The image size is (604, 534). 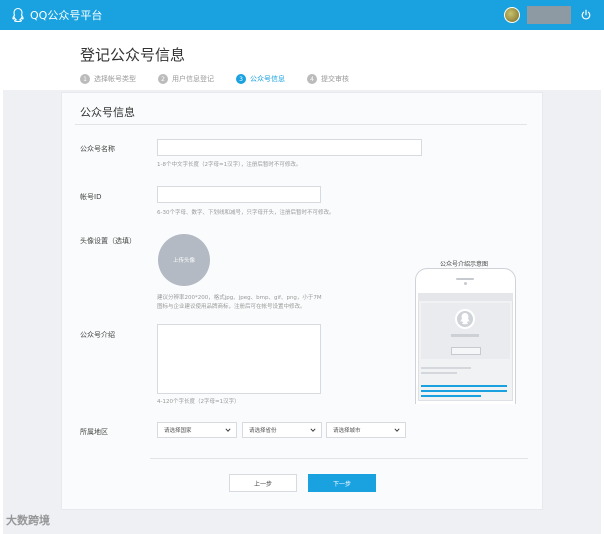 I want to click on bottom-divider, so click(x=339, y=458).